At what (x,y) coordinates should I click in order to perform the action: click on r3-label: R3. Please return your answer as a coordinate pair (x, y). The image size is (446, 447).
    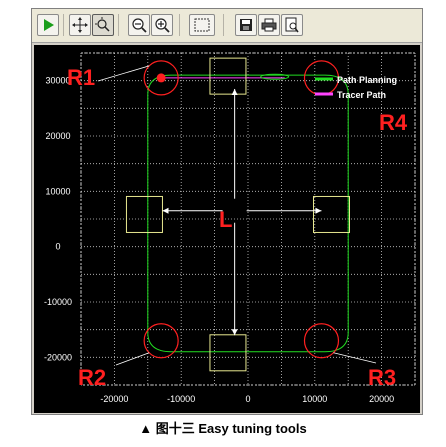
    Looking at the image, I should click on (382, 377).